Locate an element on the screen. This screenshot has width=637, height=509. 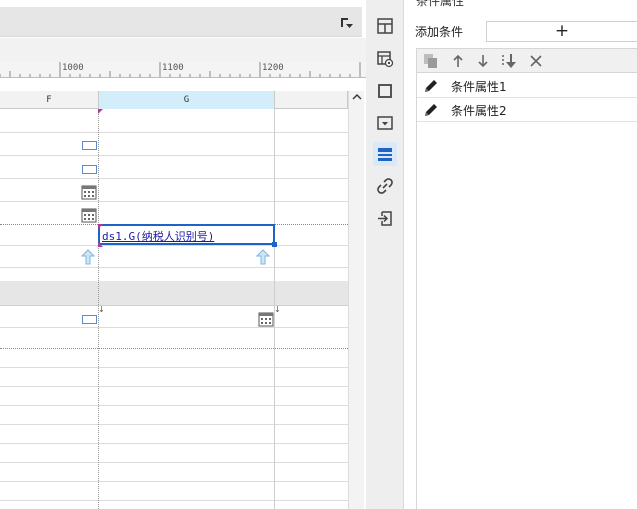
move-down-icon is located at coordinates (483, 61).